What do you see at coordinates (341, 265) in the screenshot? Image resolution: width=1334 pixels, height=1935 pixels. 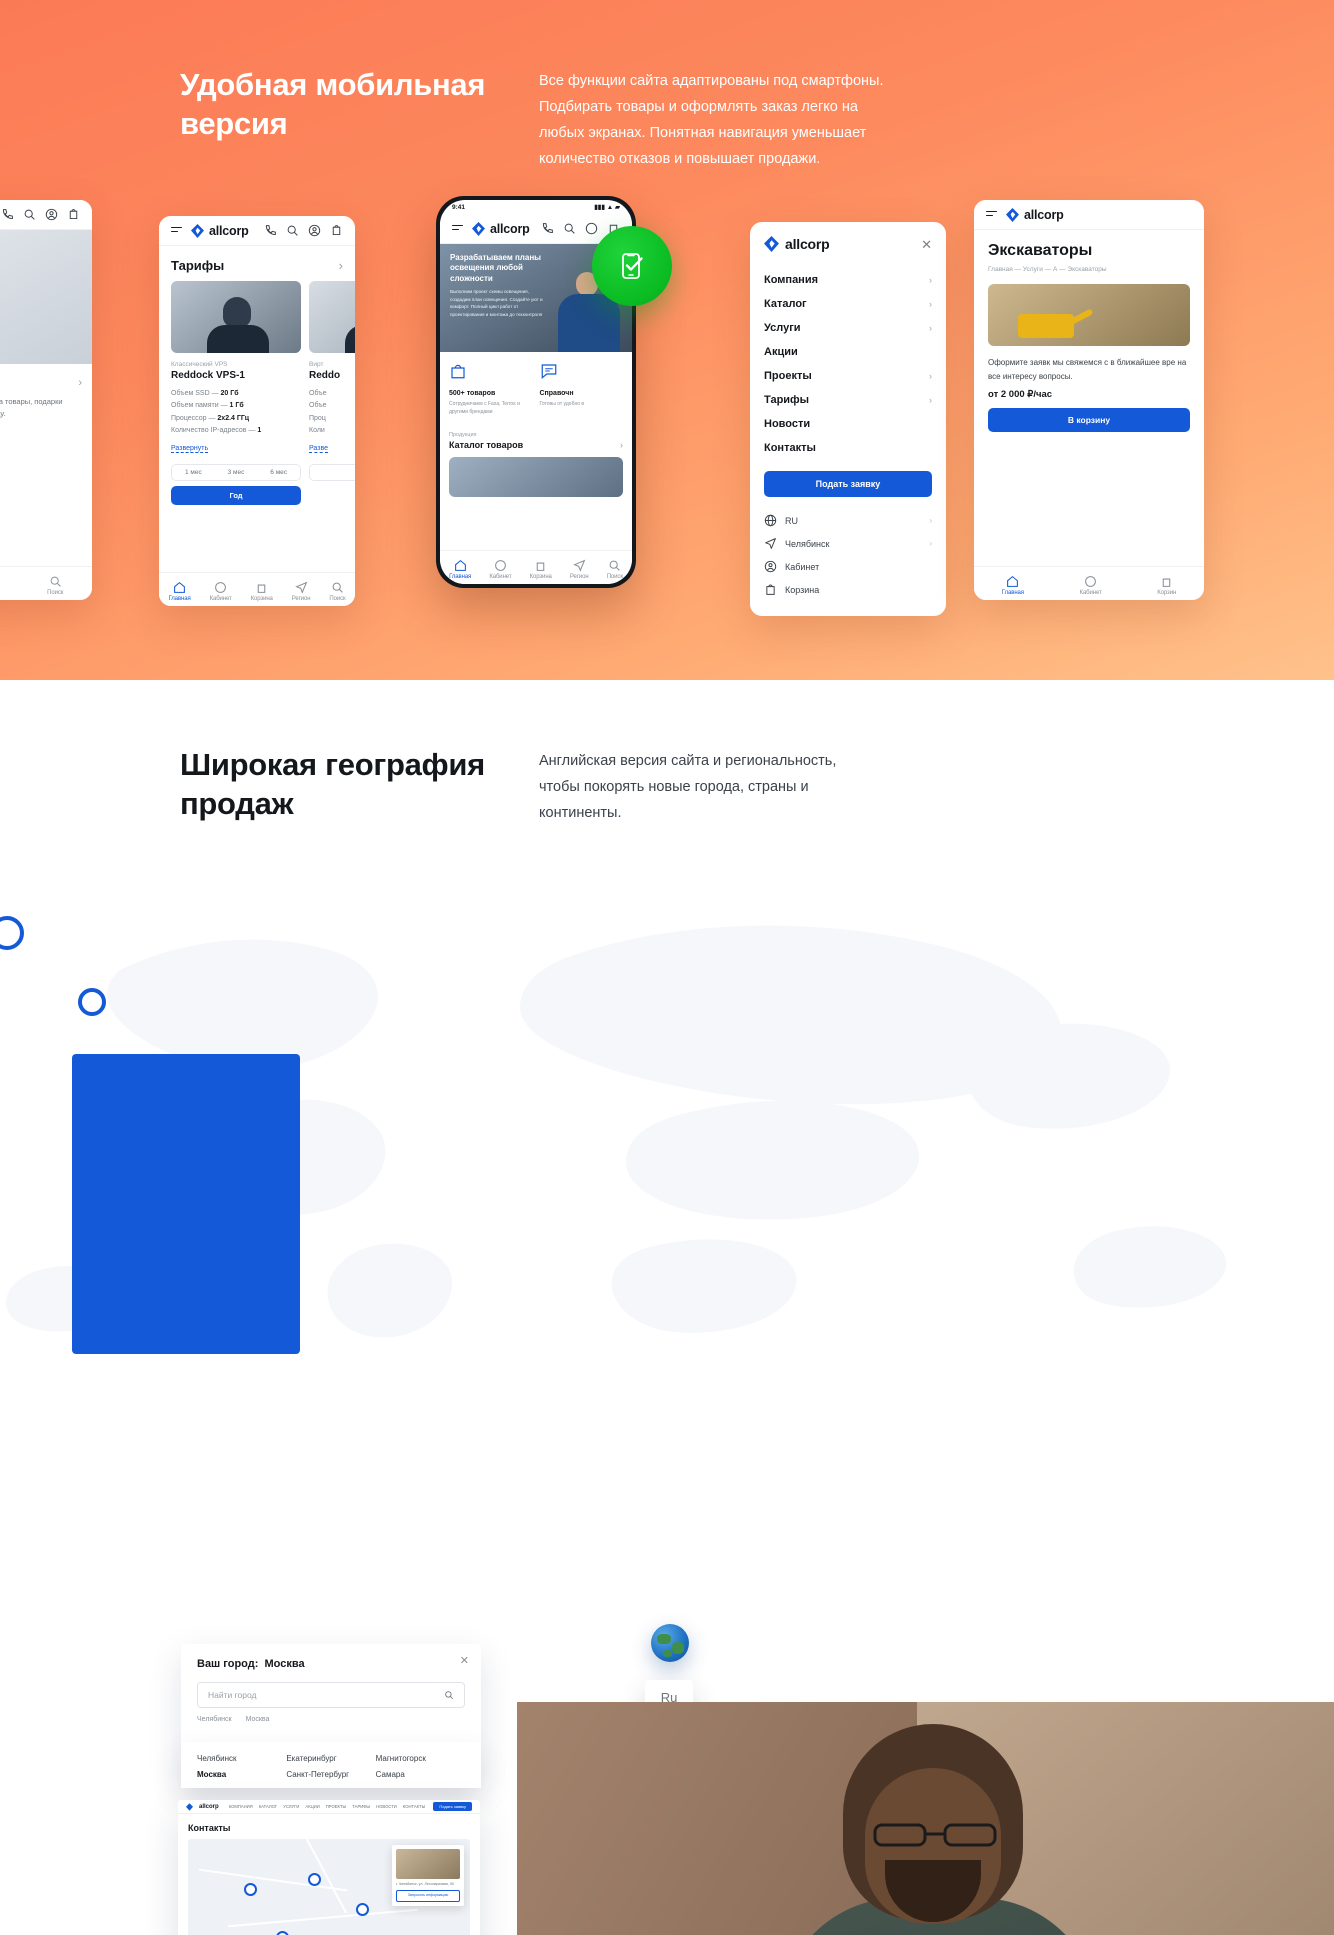 I see `chevron-right-icon: ›` at bounding box center [341, 265].